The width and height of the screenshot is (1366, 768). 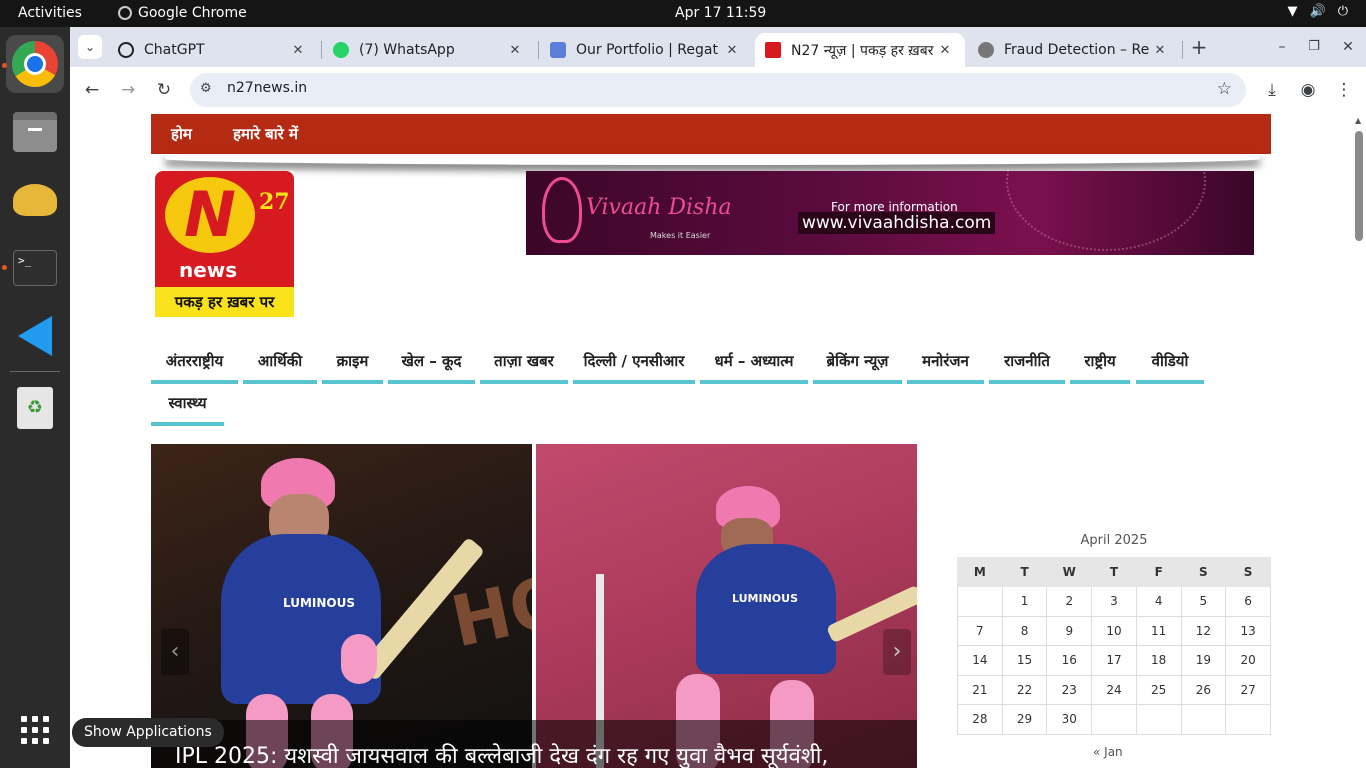 What do you see at coordinates (1114, 719) in the screenshot?
I see `calendar-week-row: 28 29 30` at bounding box center [1114, 719].